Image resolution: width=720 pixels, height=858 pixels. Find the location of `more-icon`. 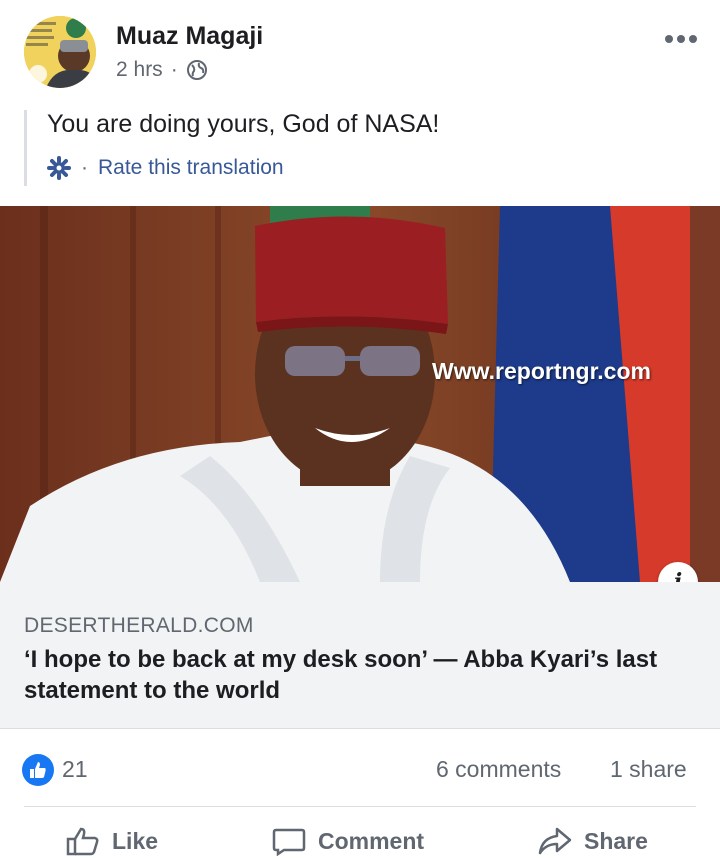

more-icon is located at coordinates (681, 39).